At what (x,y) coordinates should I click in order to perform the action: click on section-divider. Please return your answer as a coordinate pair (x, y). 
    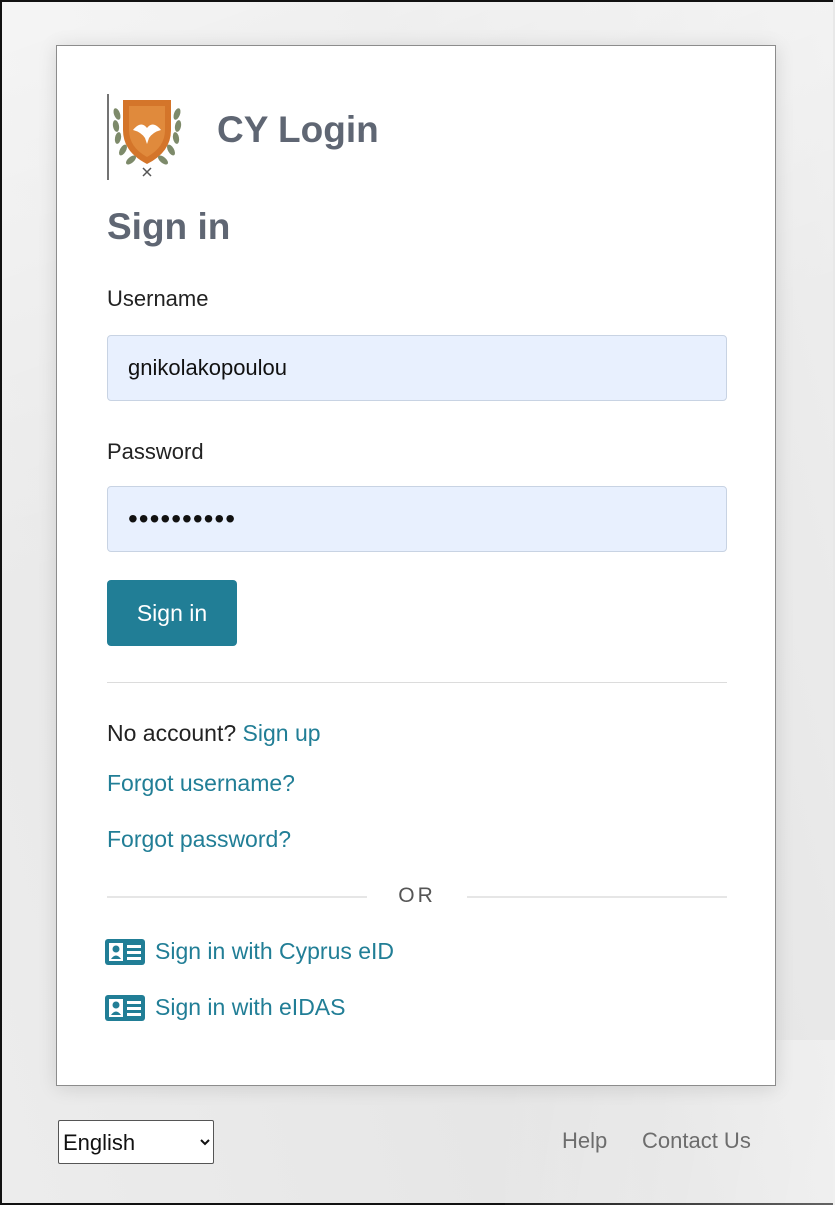
    Looking at the image, I should click on (417, 682).